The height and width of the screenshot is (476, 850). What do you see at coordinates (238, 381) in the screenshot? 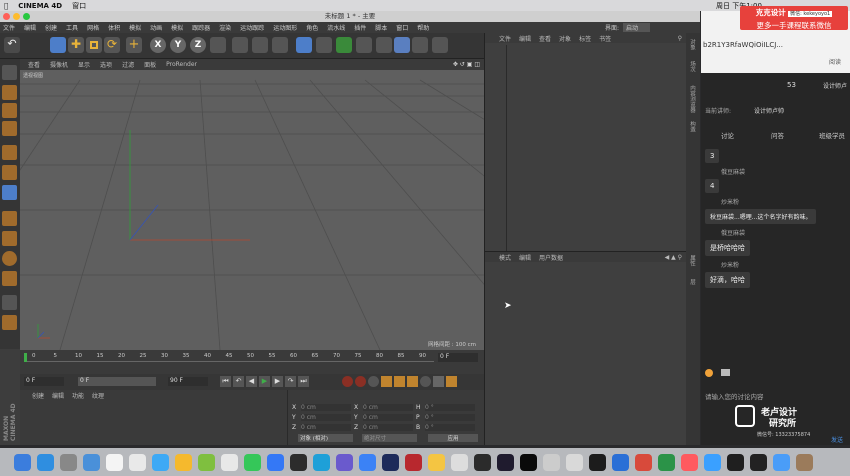
I see `prev-key-icon: ↶` at bounding box center [238, 381].